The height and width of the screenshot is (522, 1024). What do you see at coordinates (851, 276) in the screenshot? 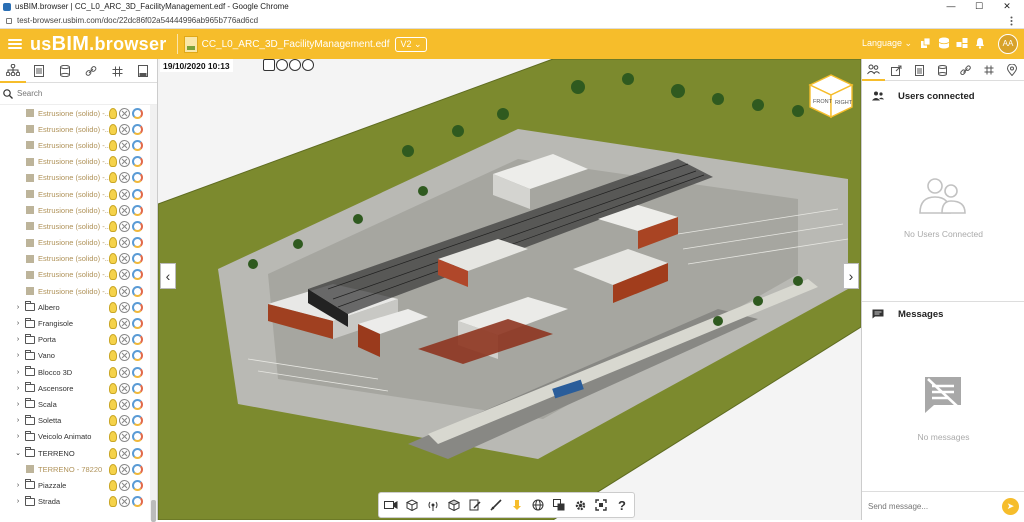
I see `next-panel-arrow: ›` at bounding box center [851, 276].